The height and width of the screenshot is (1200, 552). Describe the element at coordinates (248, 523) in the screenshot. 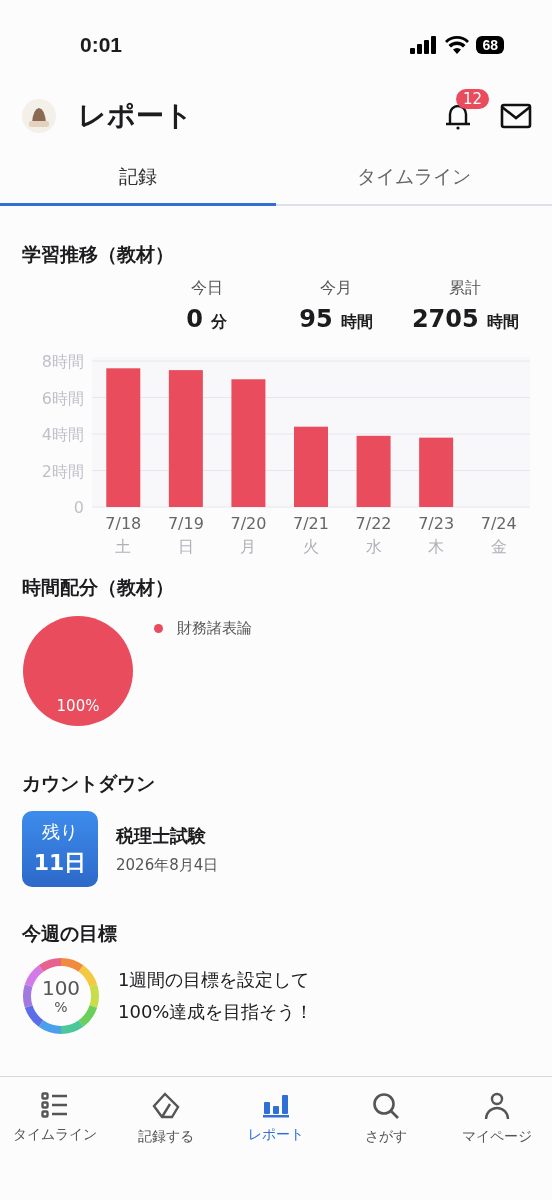

I see `axis-label: 7/20` at that location.